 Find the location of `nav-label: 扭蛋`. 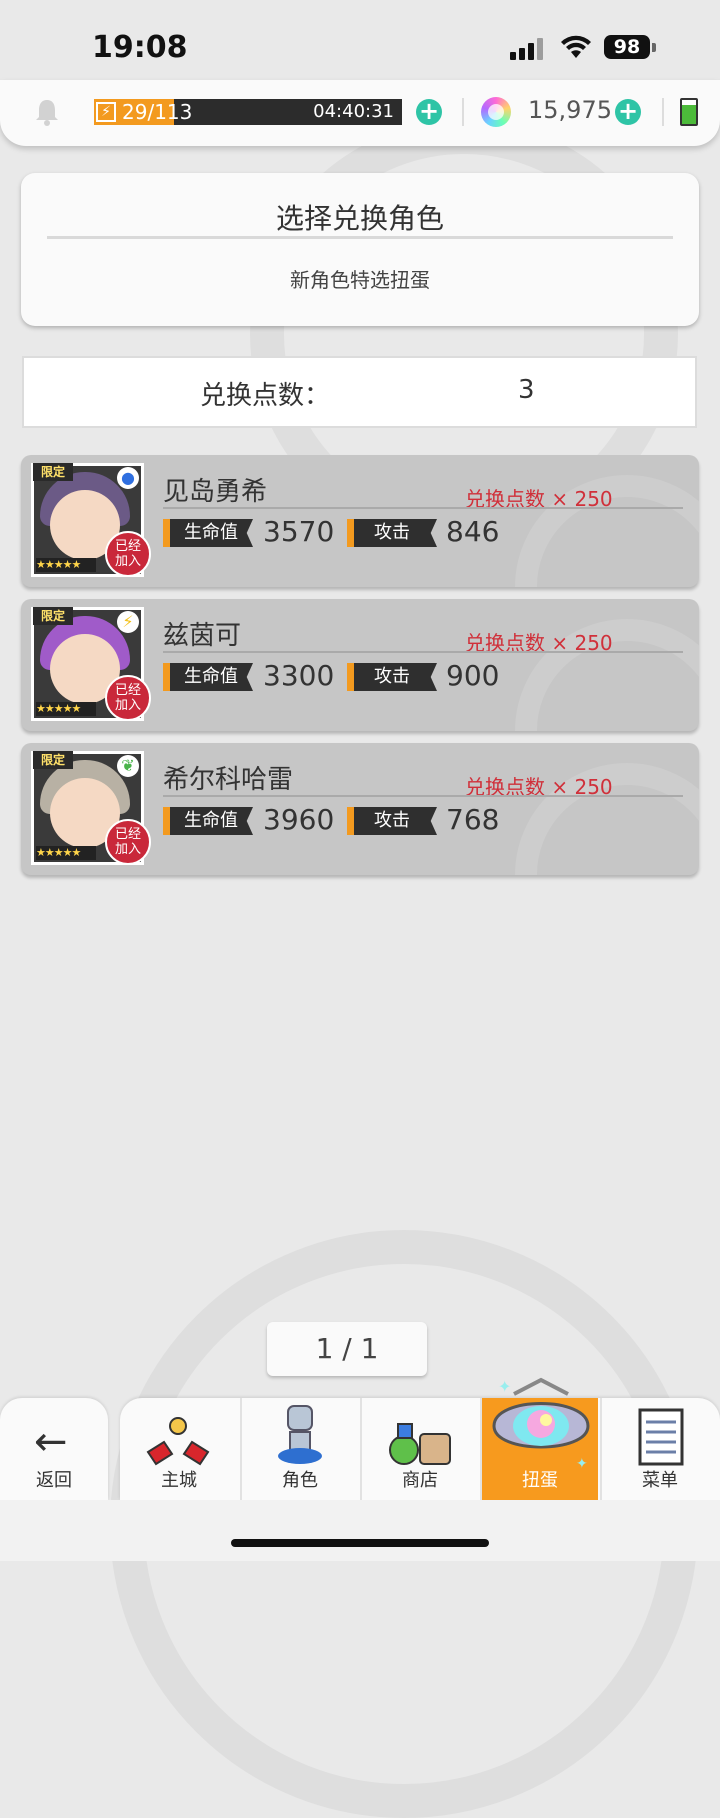

nav-label: 扭蛋 is located at coordinates (540, 1480).